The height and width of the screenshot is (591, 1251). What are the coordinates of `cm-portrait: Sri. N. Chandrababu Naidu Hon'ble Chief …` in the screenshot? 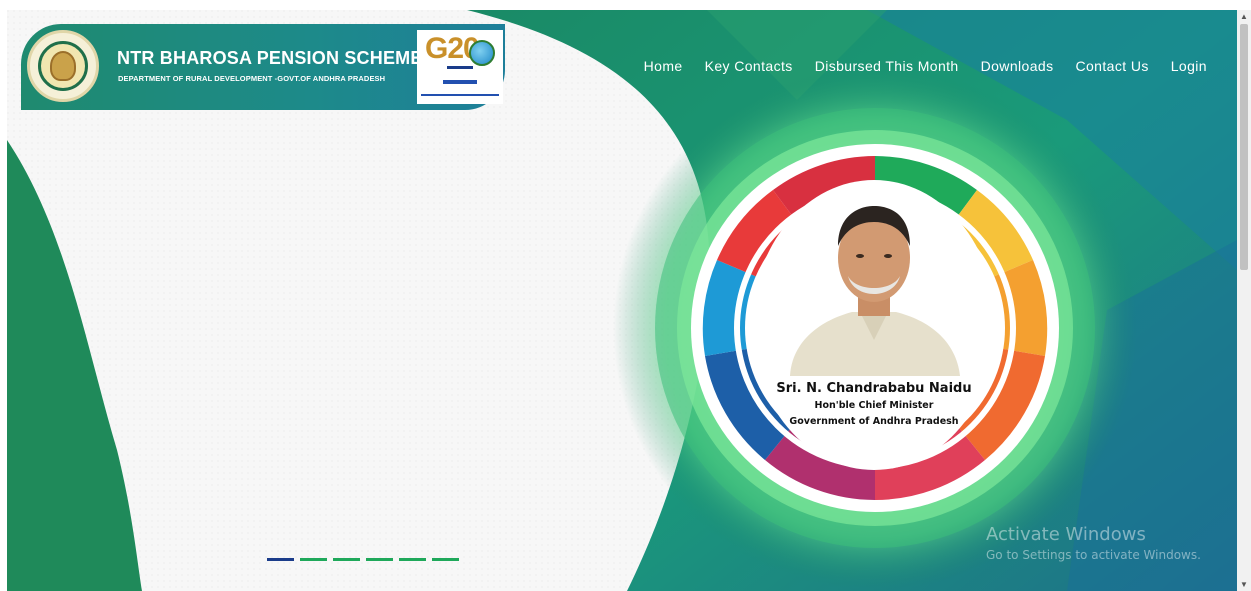 It's located at (874, 325).